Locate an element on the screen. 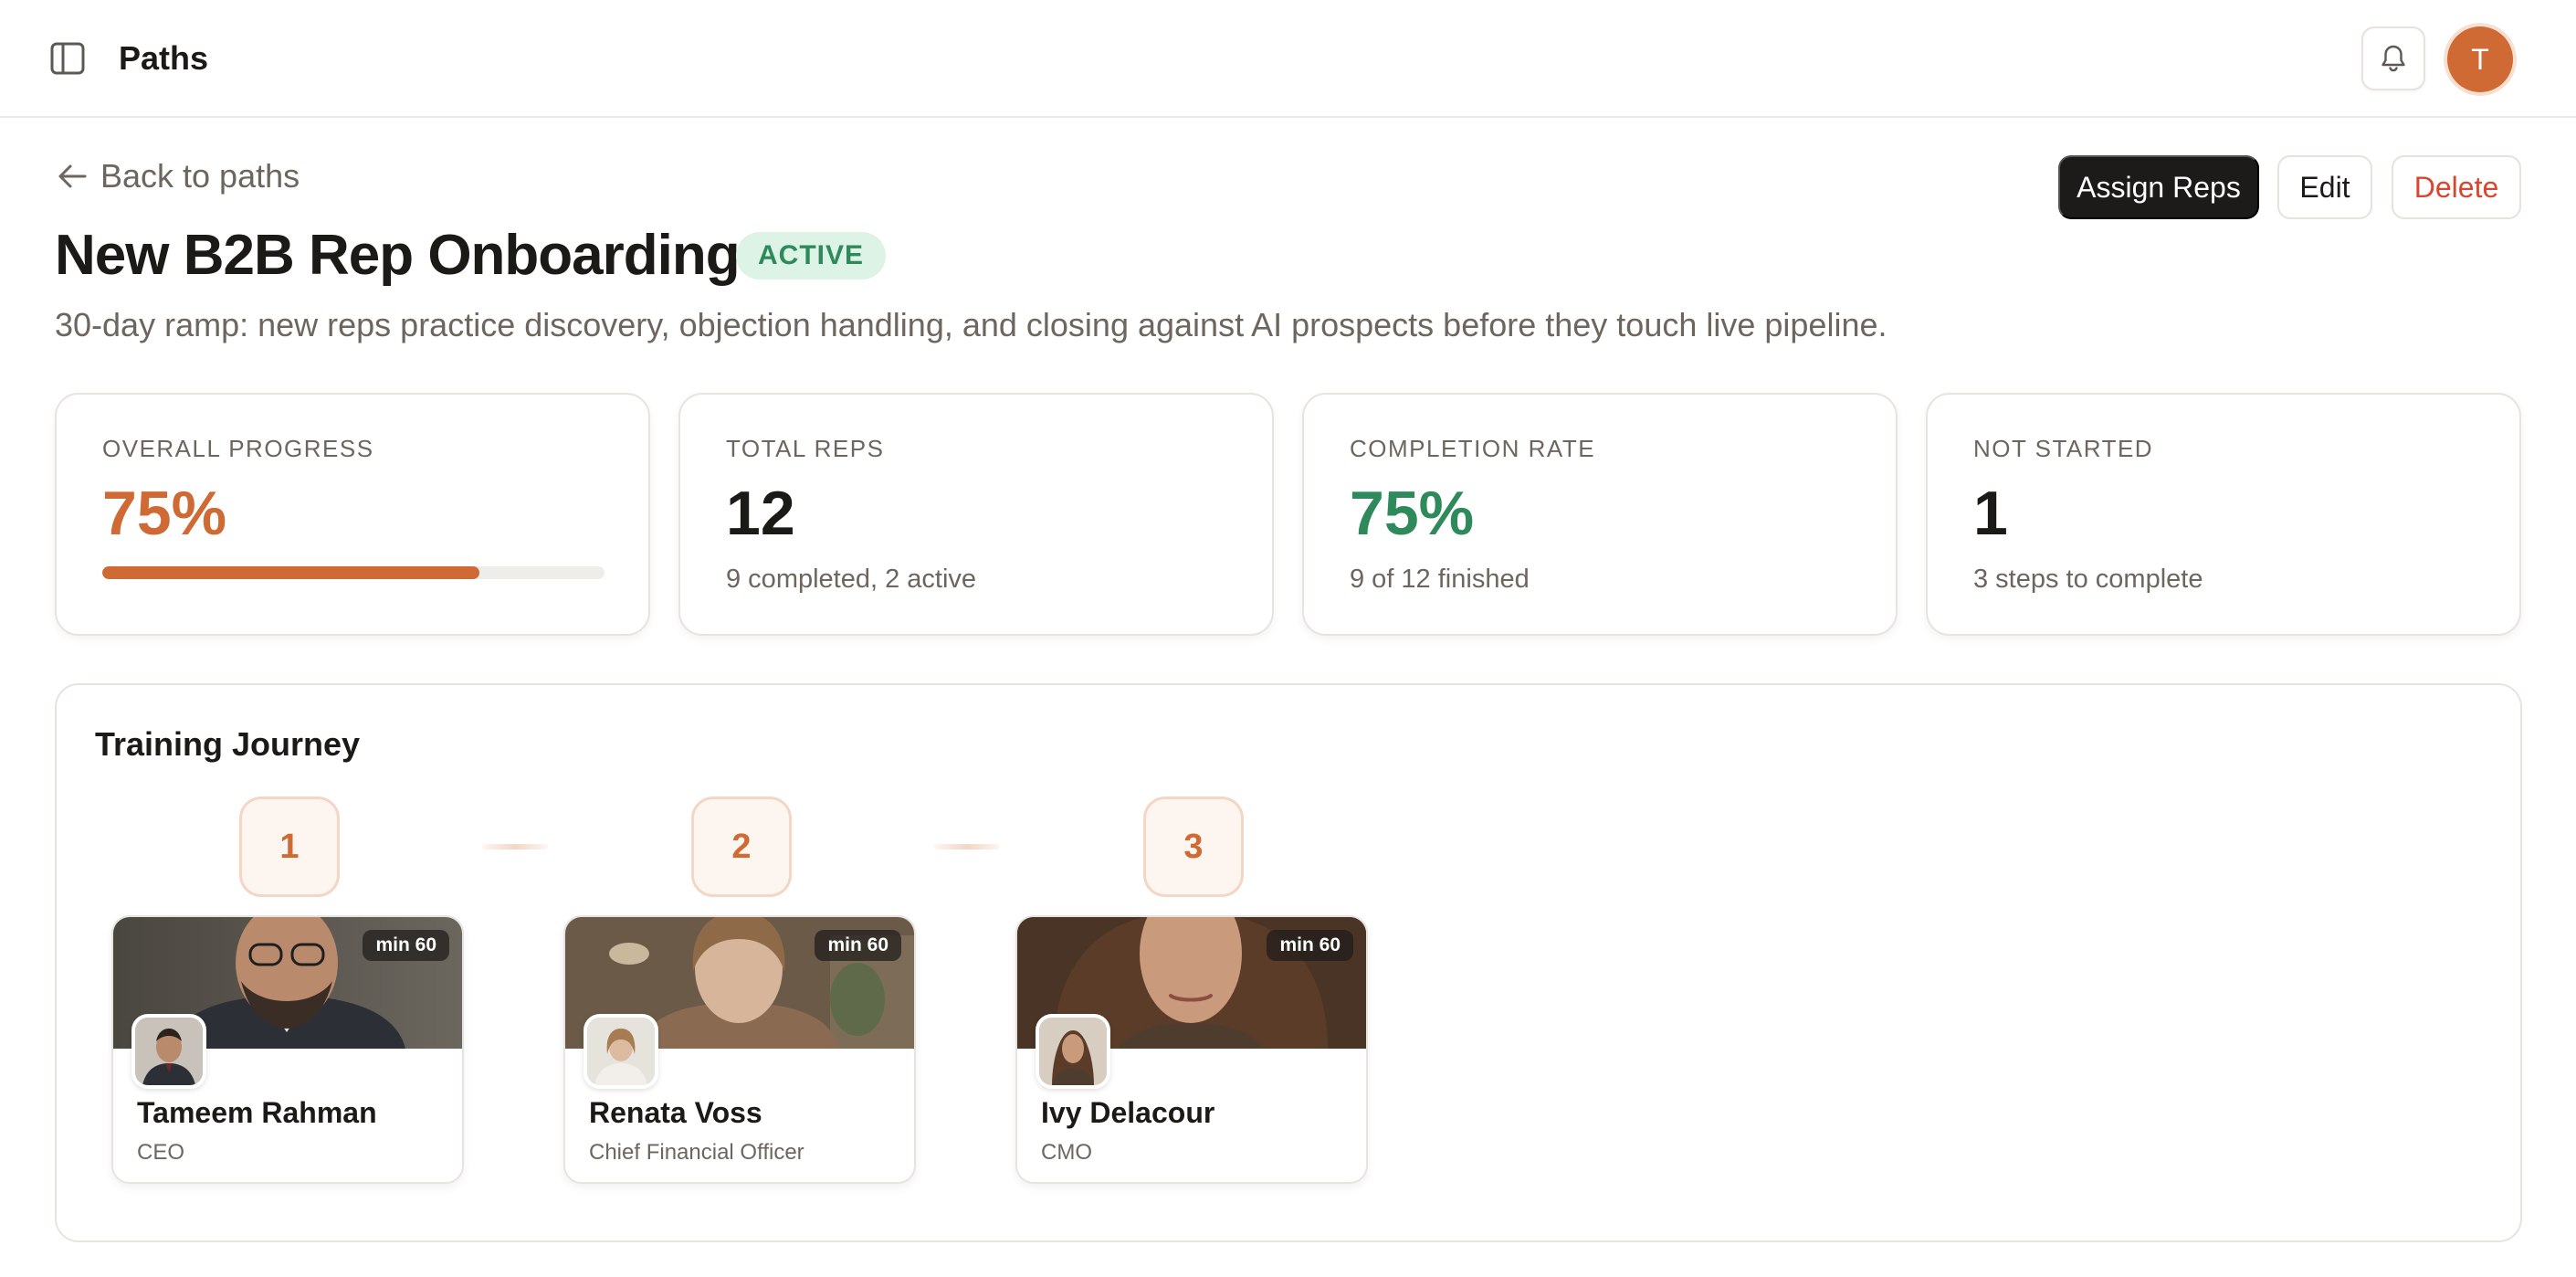 The width and height of the screenshot is (2576, 1277). top-bar: Paths T is located at coordinates (1288, 59).